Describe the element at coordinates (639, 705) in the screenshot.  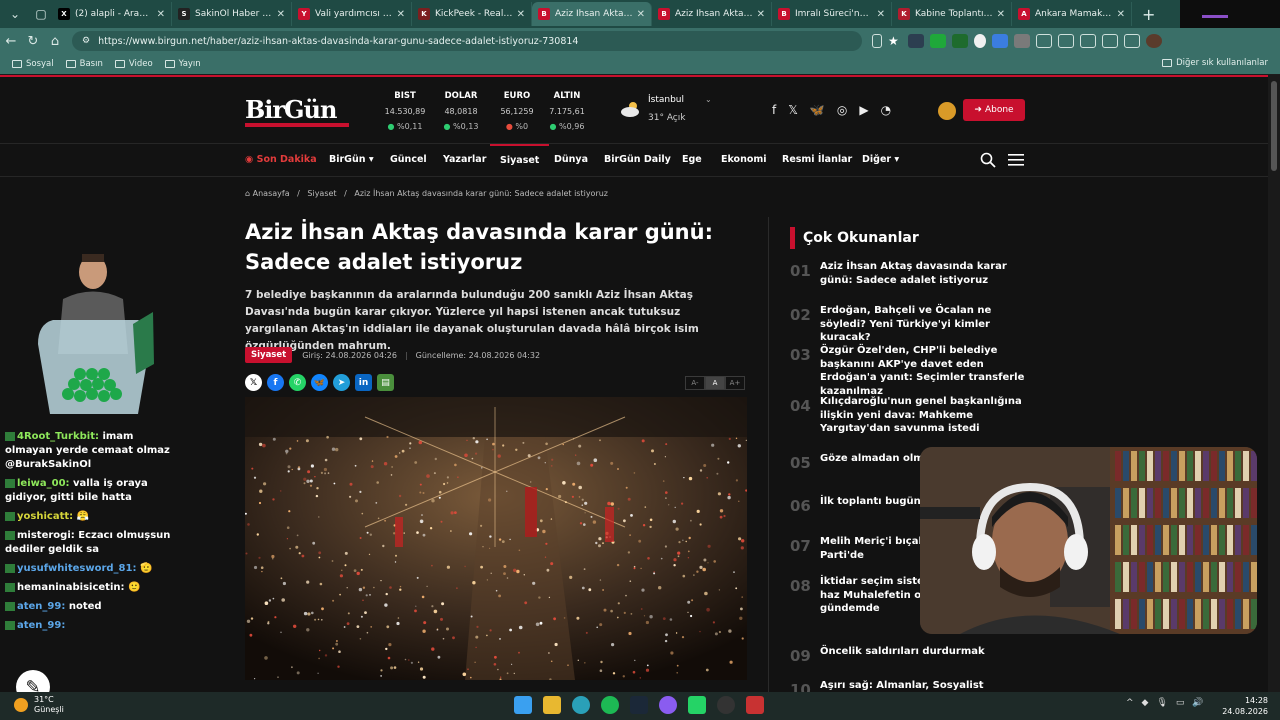
I see `steam-icon` at that location.